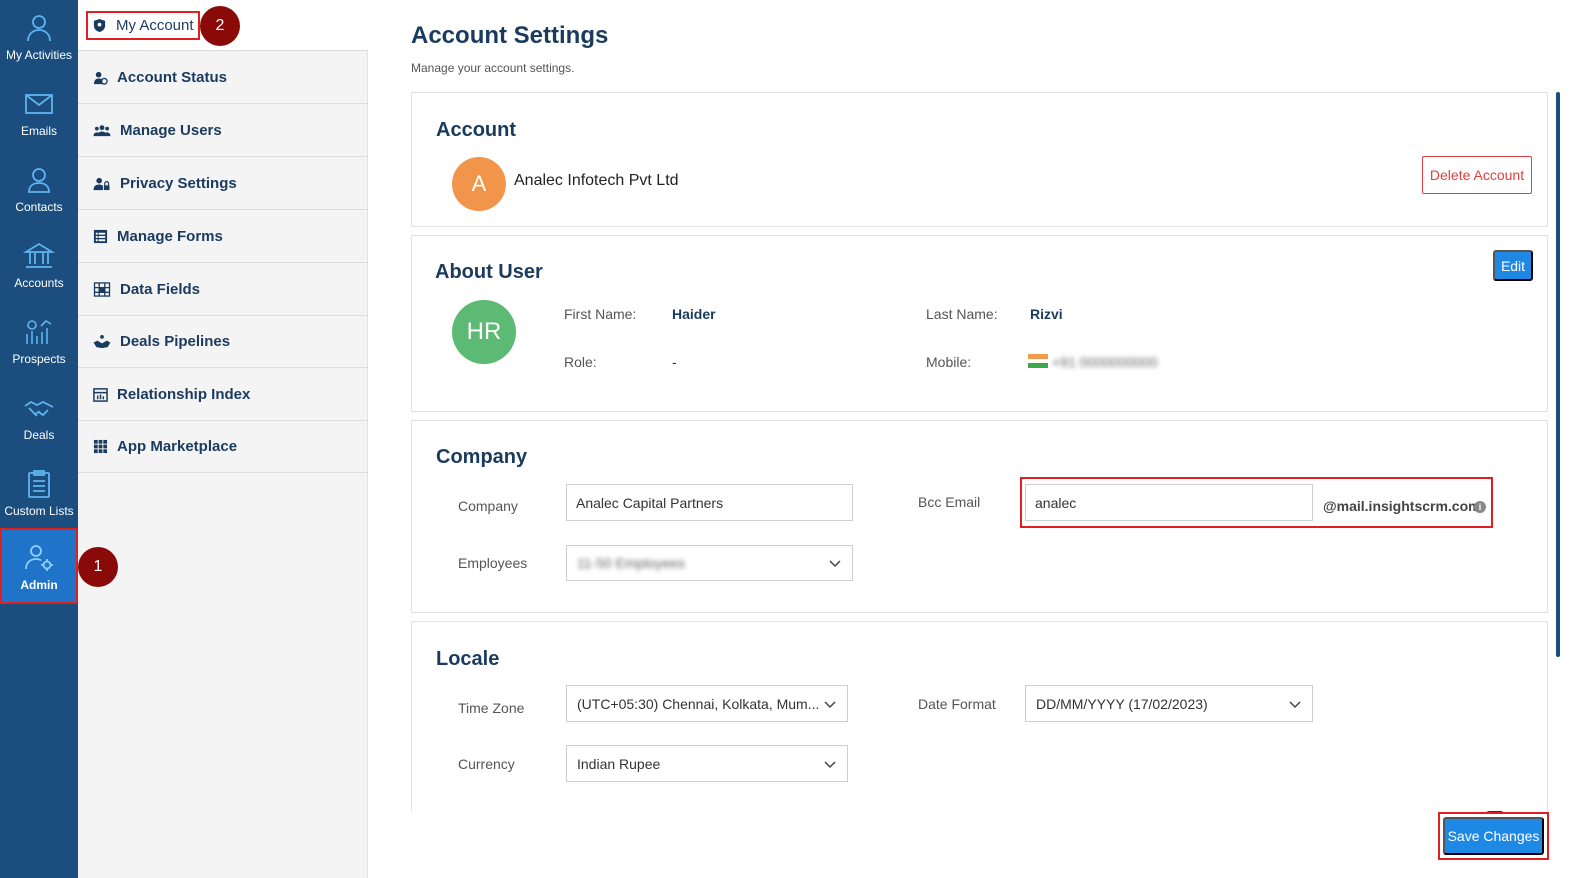 The image size is (1595, 878). I want to click on menu-item-deals-pipelines: Deals Pipelines, so click(223, 341).